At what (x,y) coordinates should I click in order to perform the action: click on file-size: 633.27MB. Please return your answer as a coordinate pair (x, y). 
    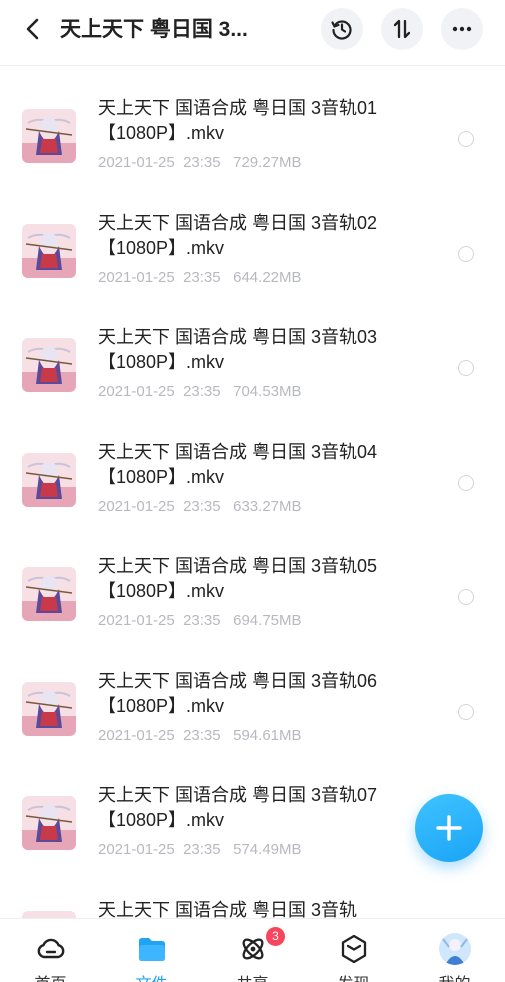
    Looking at the image, I should click on (267, 506).